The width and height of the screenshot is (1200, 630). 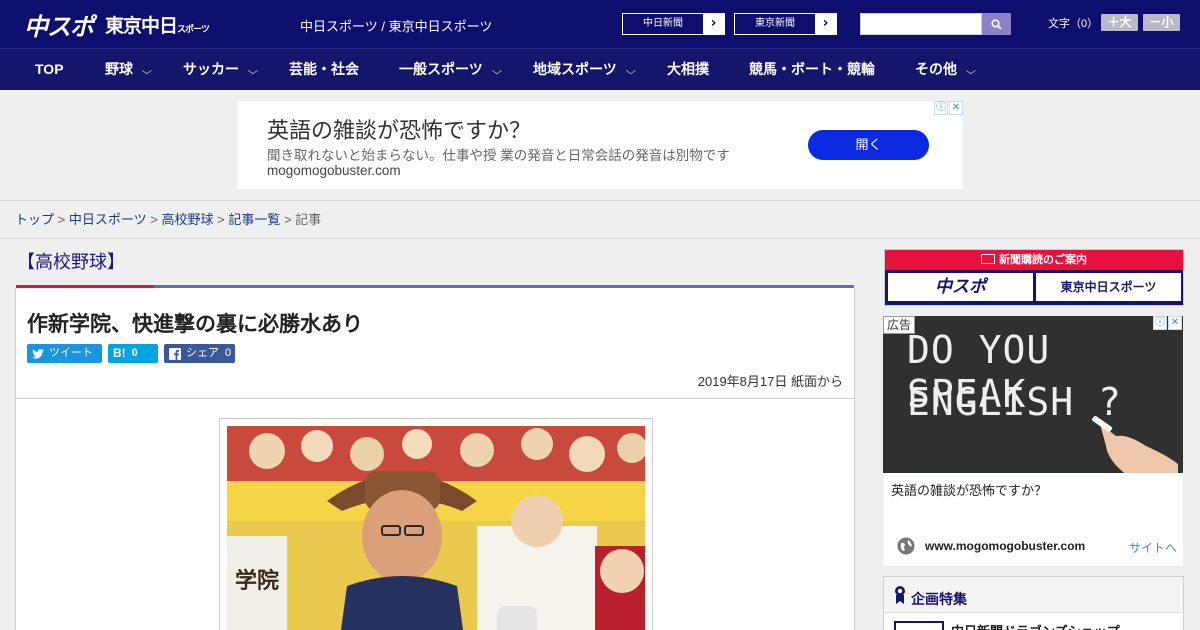 I want to click on nav-item-general-sports: 一般スポーツ ⌵, so click(x=450, y=69).